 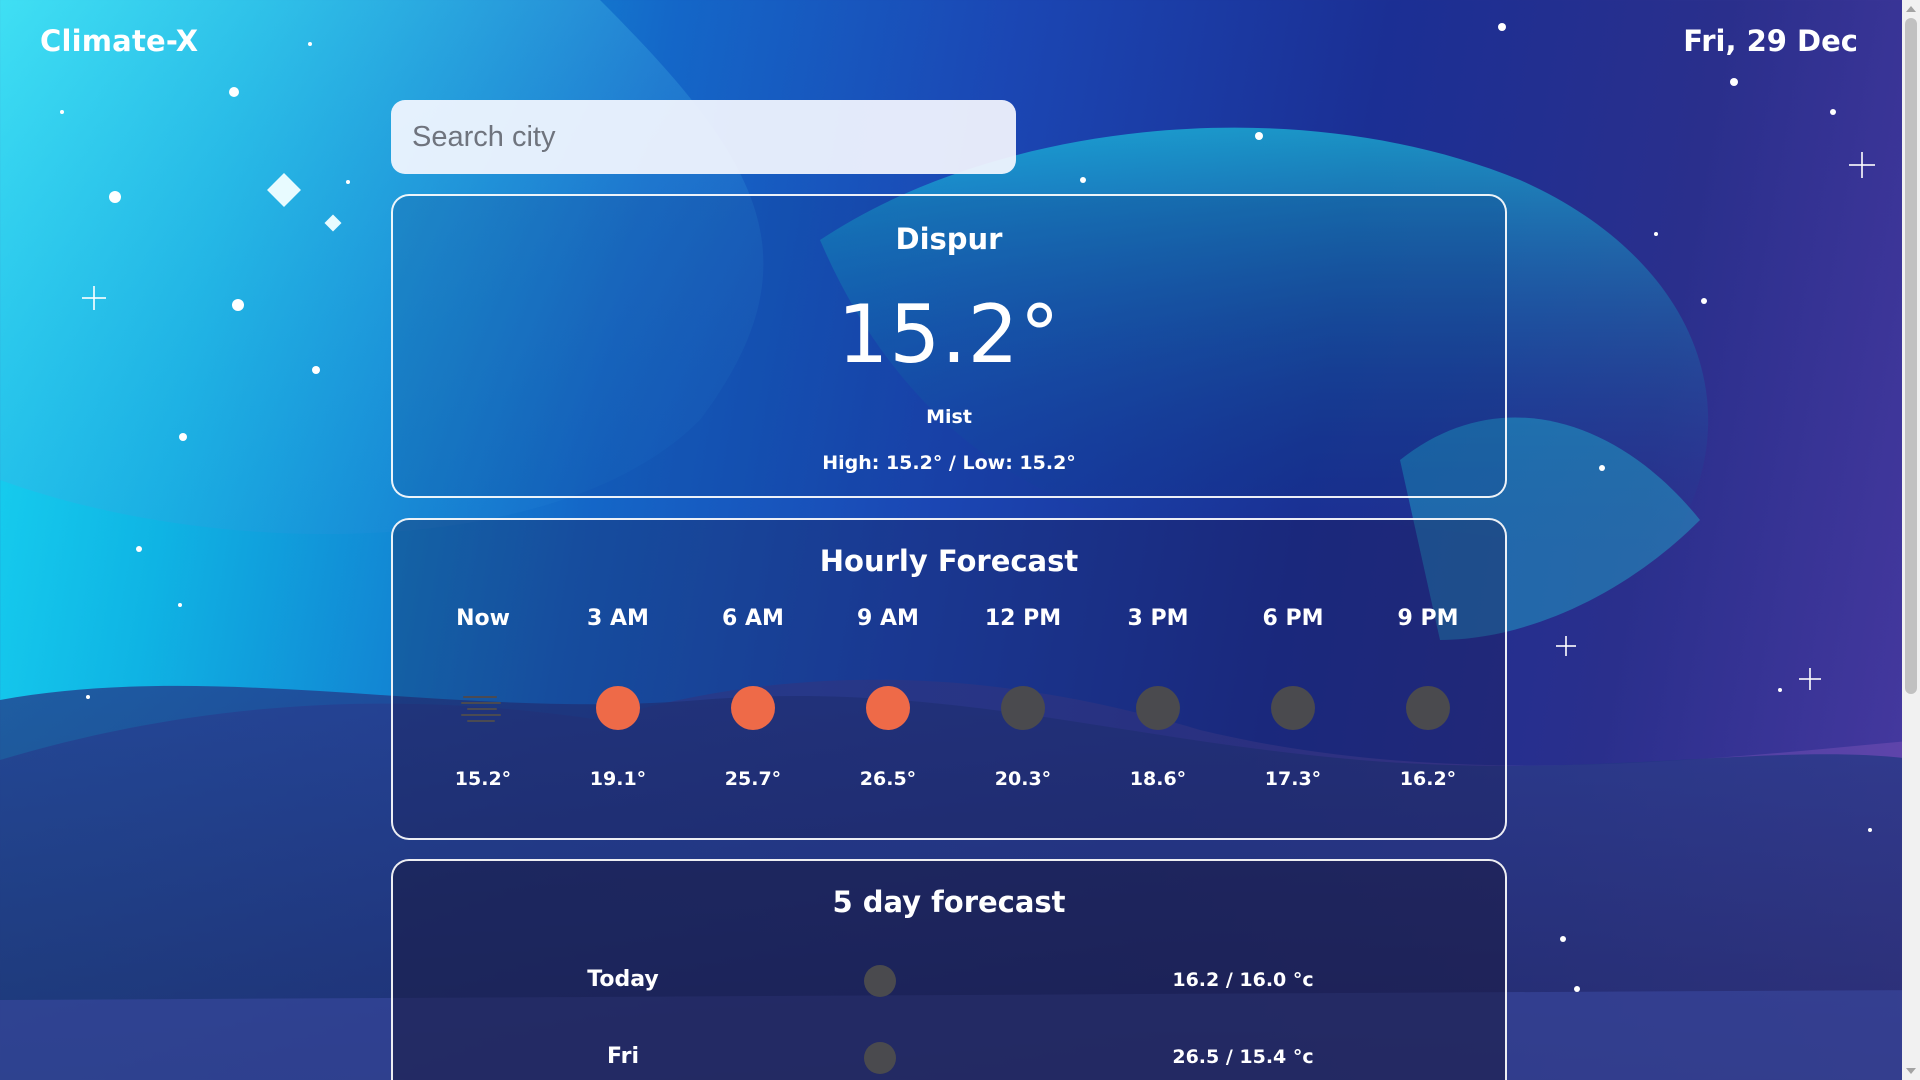 I want to click on hourly-item: 9 AM 26.5°, so click(x=888, y=706).